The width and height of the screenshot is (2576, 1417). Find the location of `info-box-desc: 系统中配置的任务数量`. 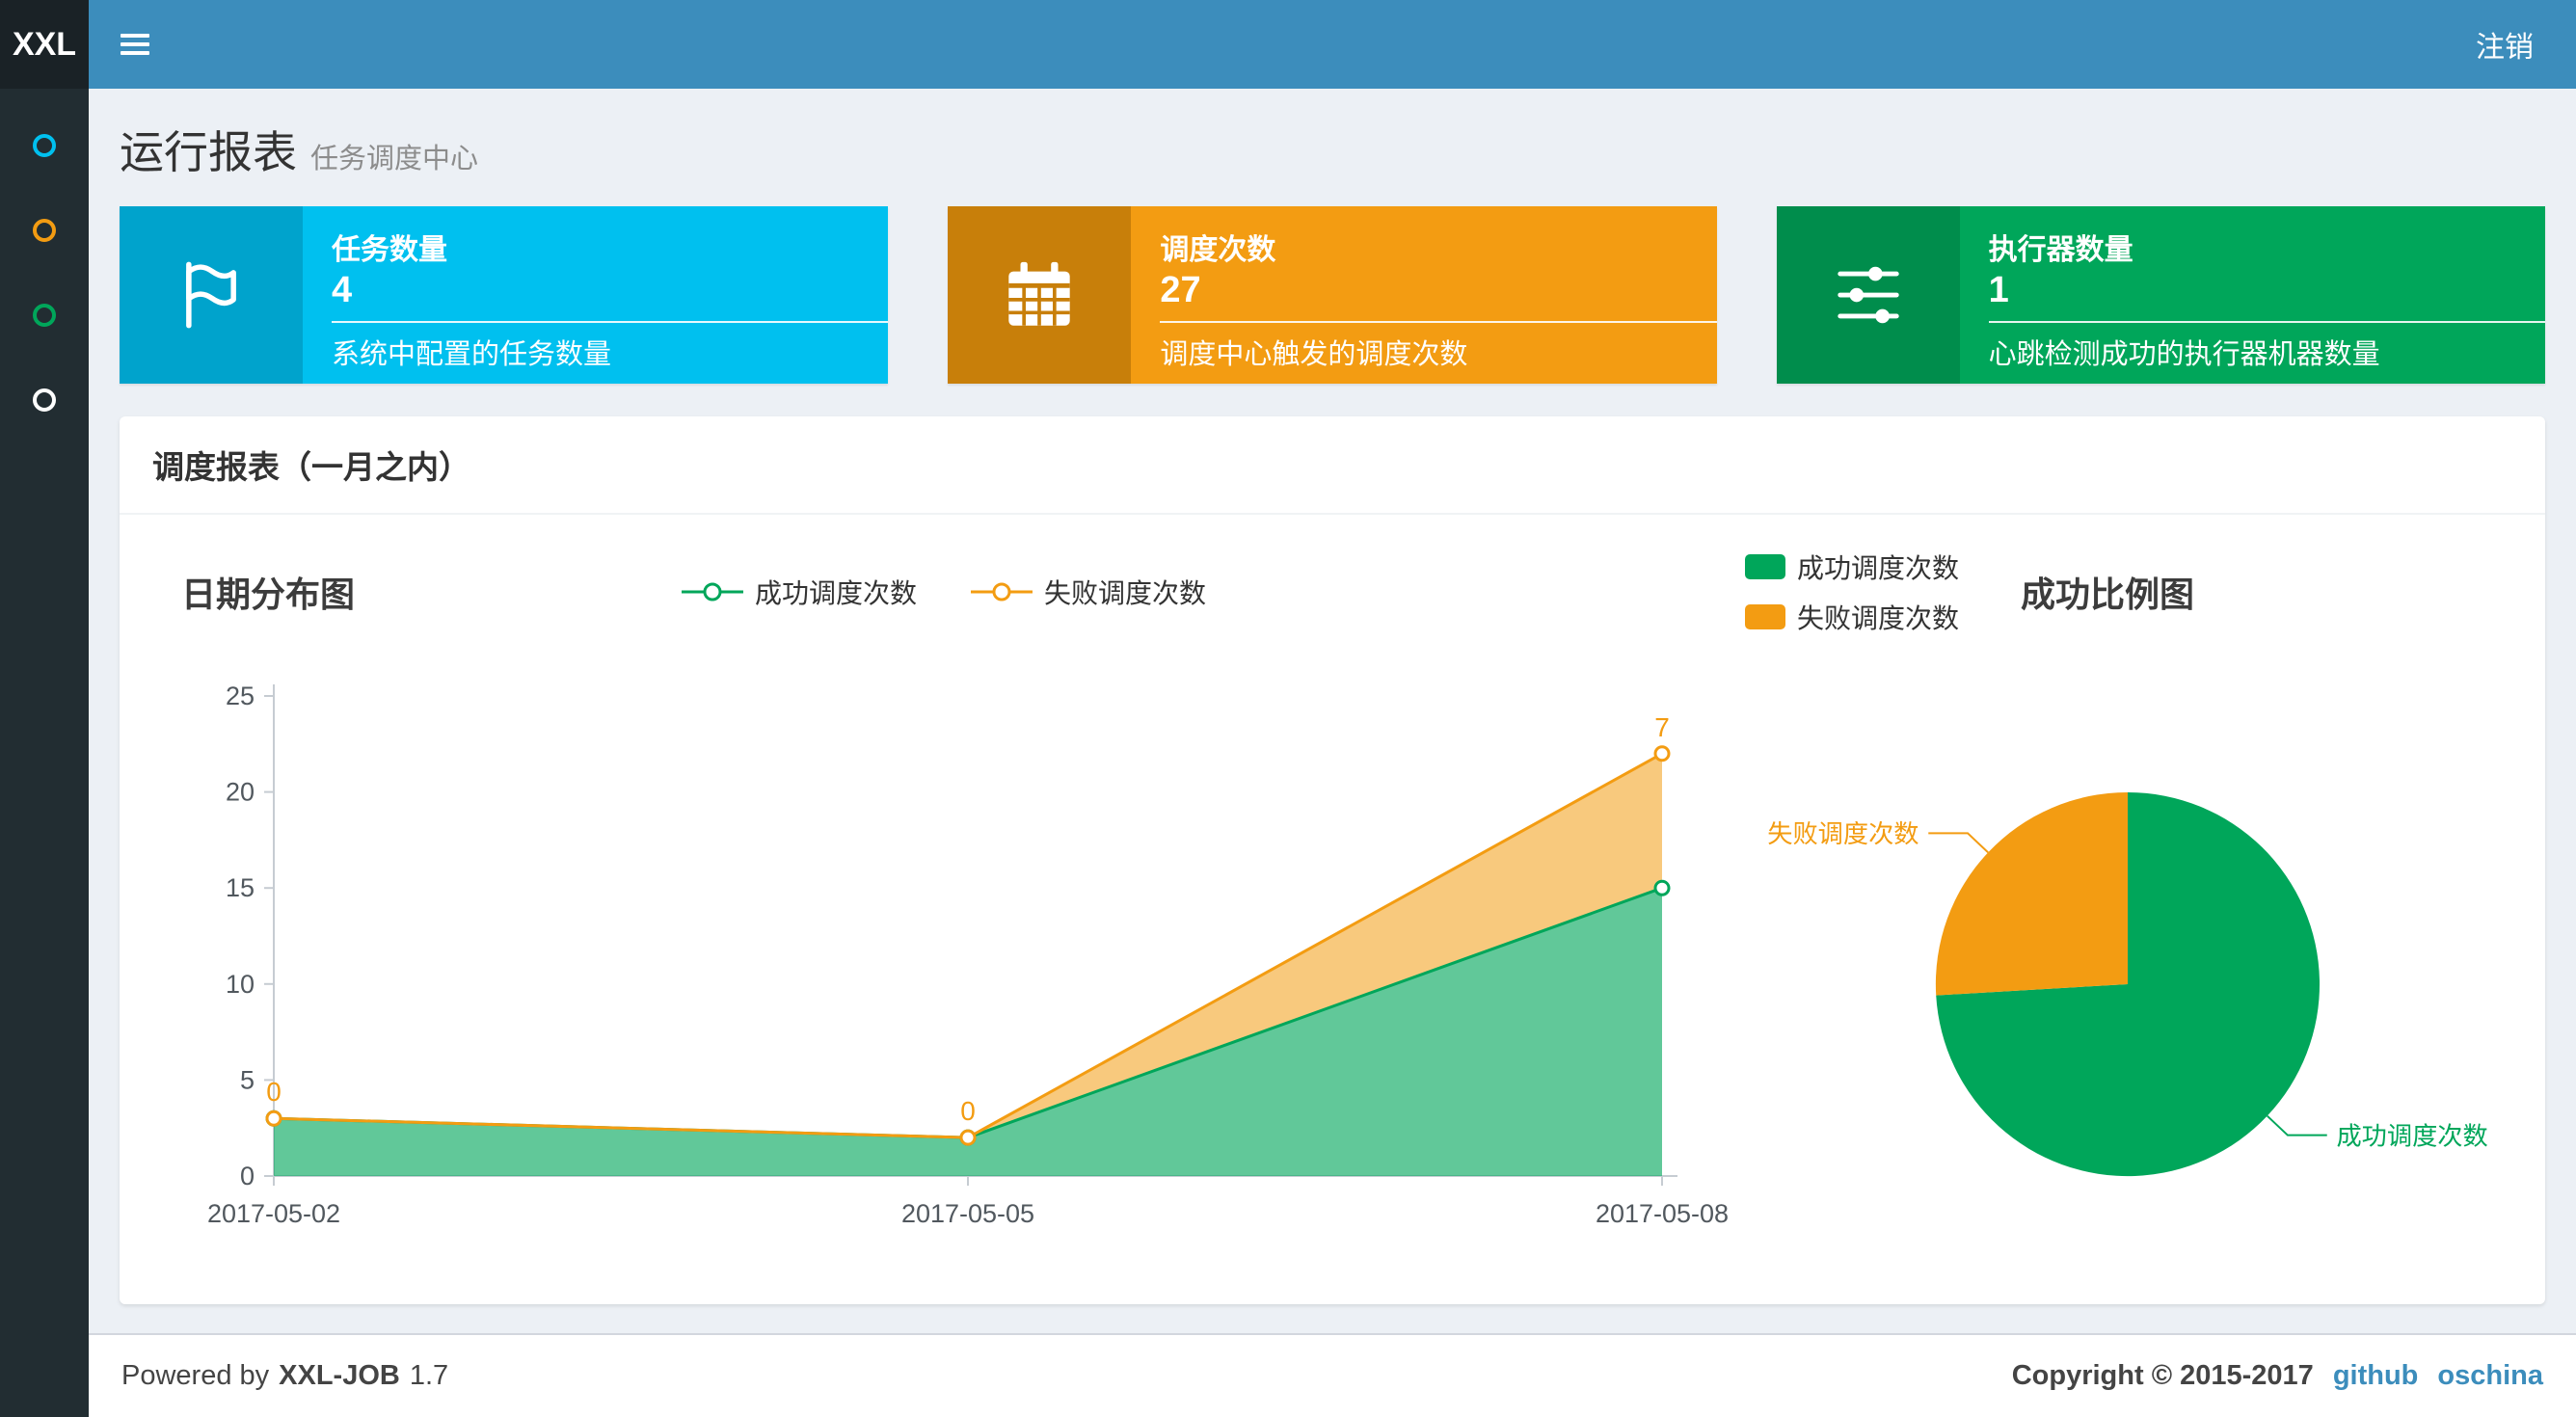

info-box-desc: 系统中配置的任务数量 is located at coordinates (472, 354).